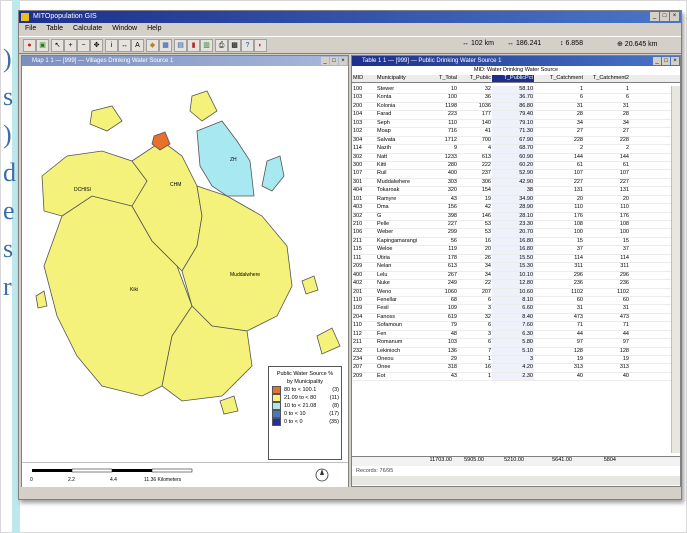  I want to click on table-row: 403 Dma 156 42 28.90 110 110, so click(512, 208).